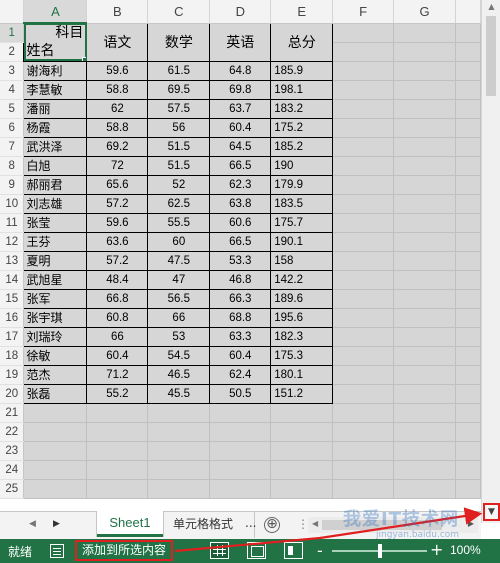 This screenshot has width=500, height=563. Describe the element at coordinates (302, 165) in the screenshot. I see `total-score-cell: 190` at that location.